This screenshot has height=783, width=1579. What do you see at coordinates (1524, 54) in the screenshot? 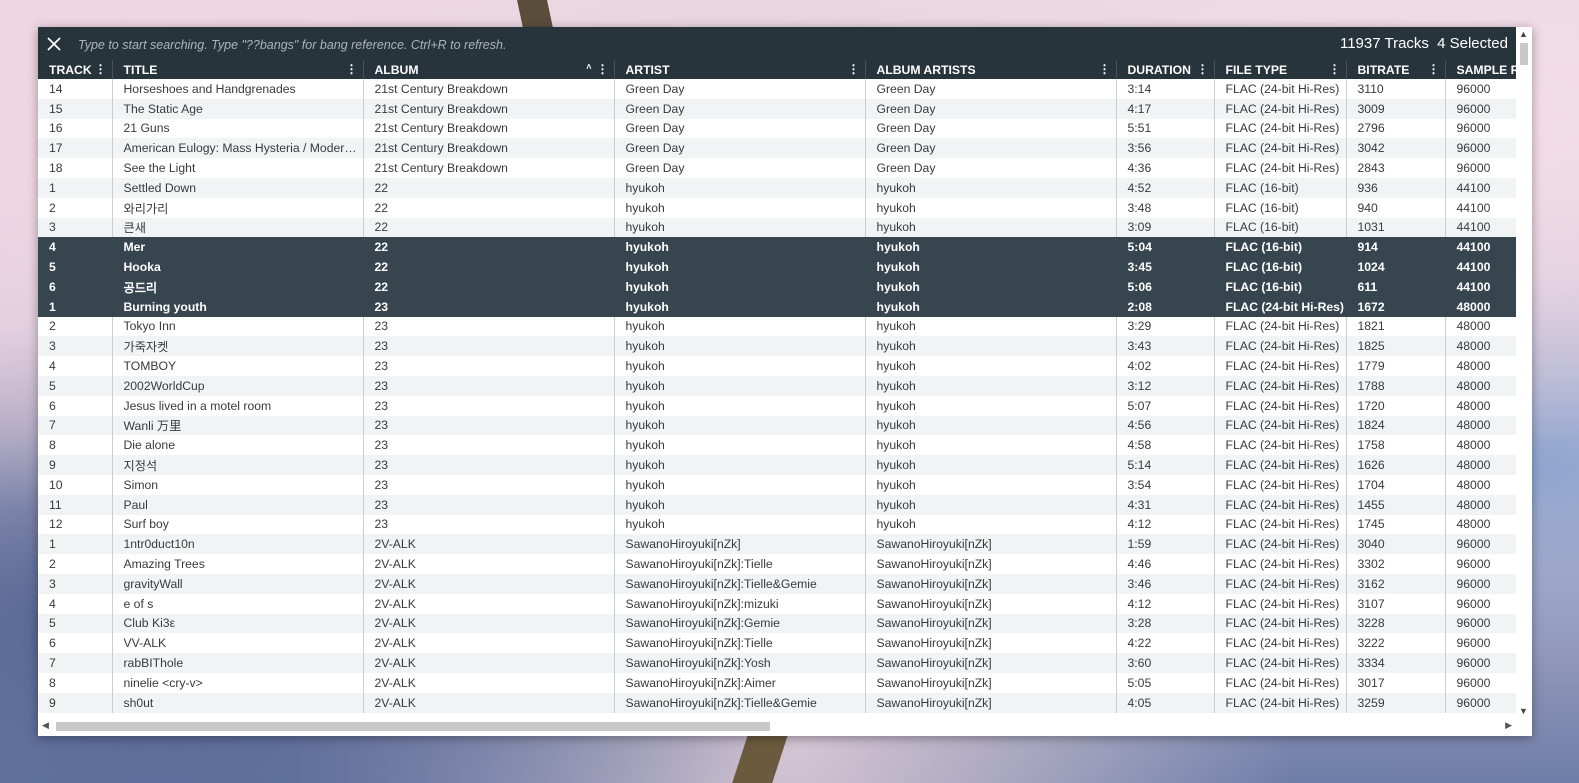
I see `vertical-scroll-thumb` at bounding box center [1524, 54].